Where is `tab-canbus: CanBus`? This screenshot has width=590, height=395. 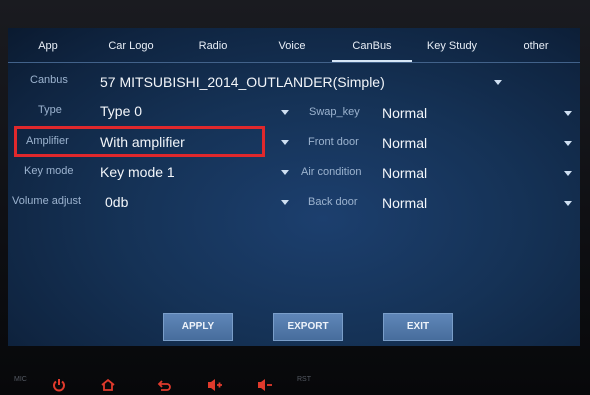
tab-canbus: CanBus is located at coordinates (372, 45).